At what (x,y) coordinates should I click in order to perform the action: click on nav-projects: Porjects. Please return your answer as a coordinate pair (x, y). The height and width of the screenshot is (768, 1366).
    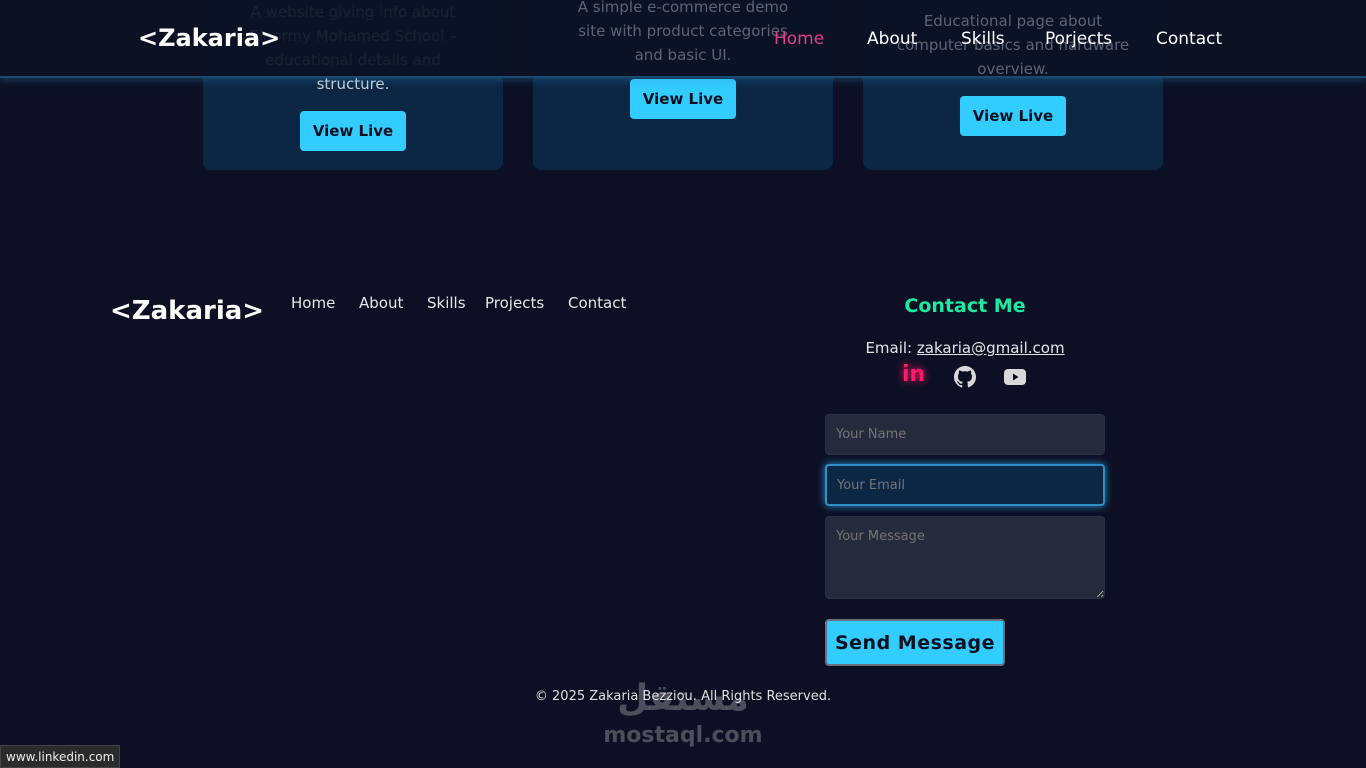
    Looking at the image, I should click on (1078, 39).